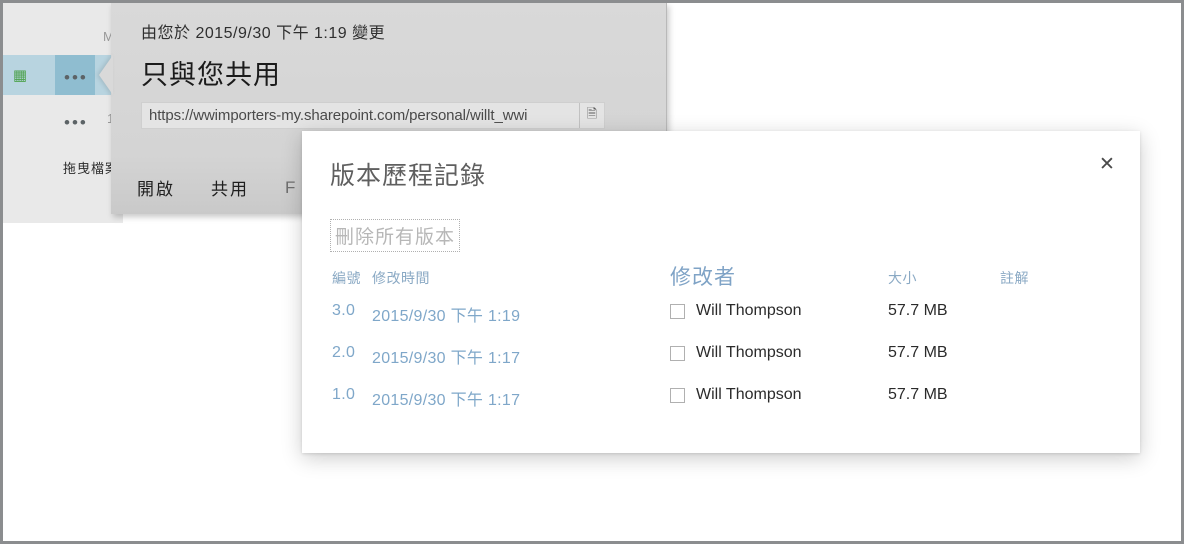  What do you see at coordinates (211, 75) in the screenshot?
I see `callout-title: 只與您共用` at bounding box center [211, 75].